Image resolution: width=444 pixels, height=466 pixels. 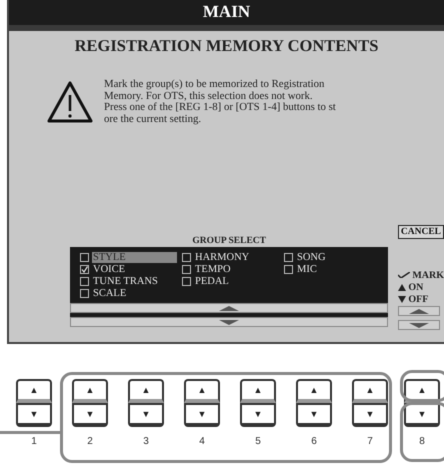 I want to click on group-select-title: GROUP SELECT, so click(x=229, y=241).